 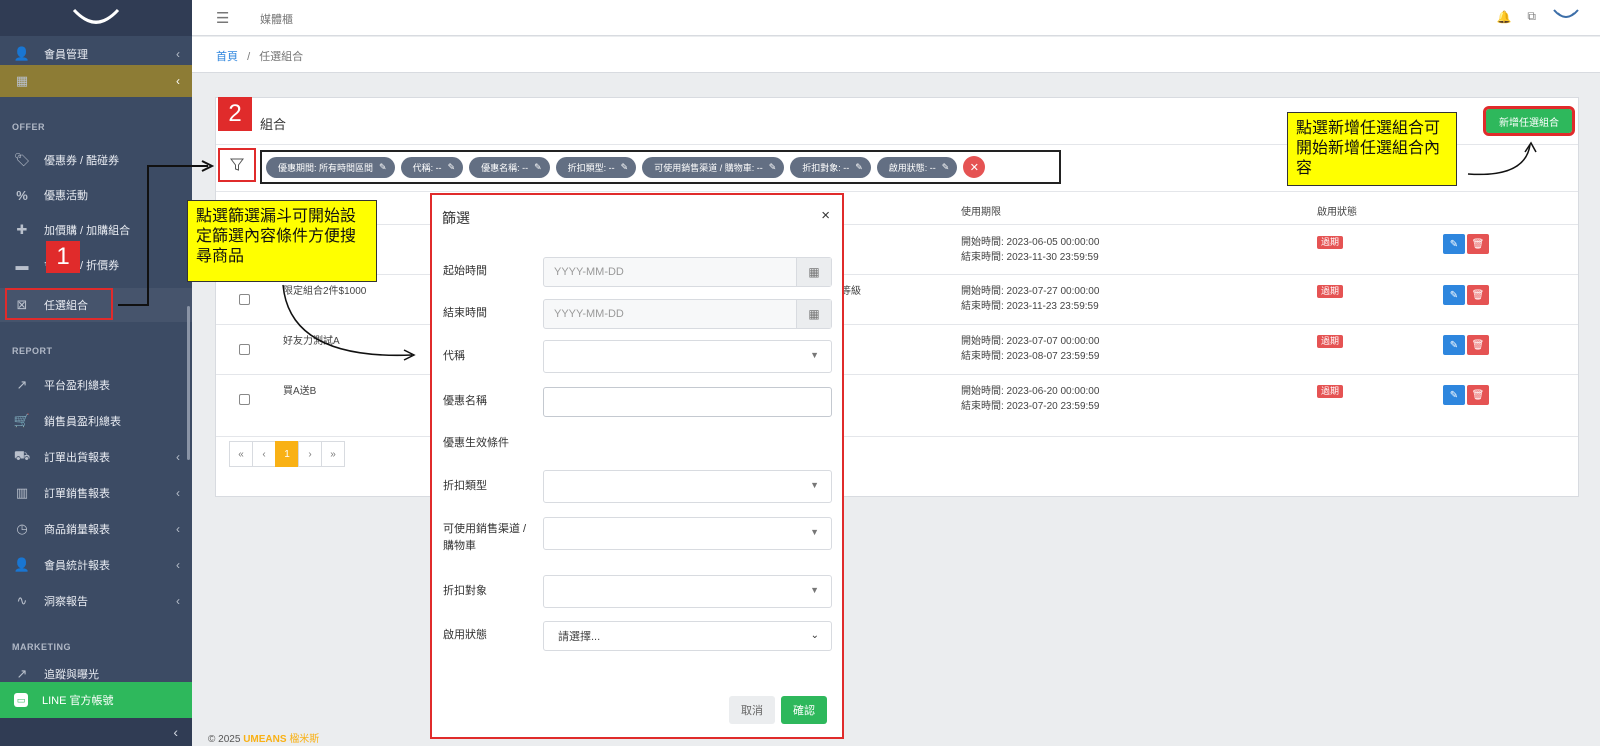 What do you see at coordinates (687, 591) in the screenshot?
I see `target-select: ▼` at bounding box center [687, 591].